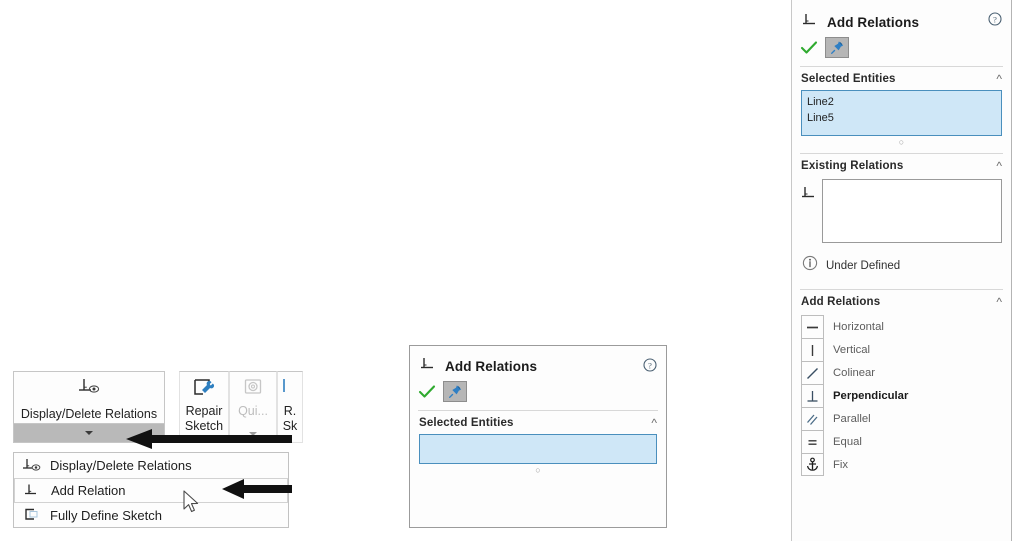  I want to click on button-label-line1: Repair, so click(204, 411).